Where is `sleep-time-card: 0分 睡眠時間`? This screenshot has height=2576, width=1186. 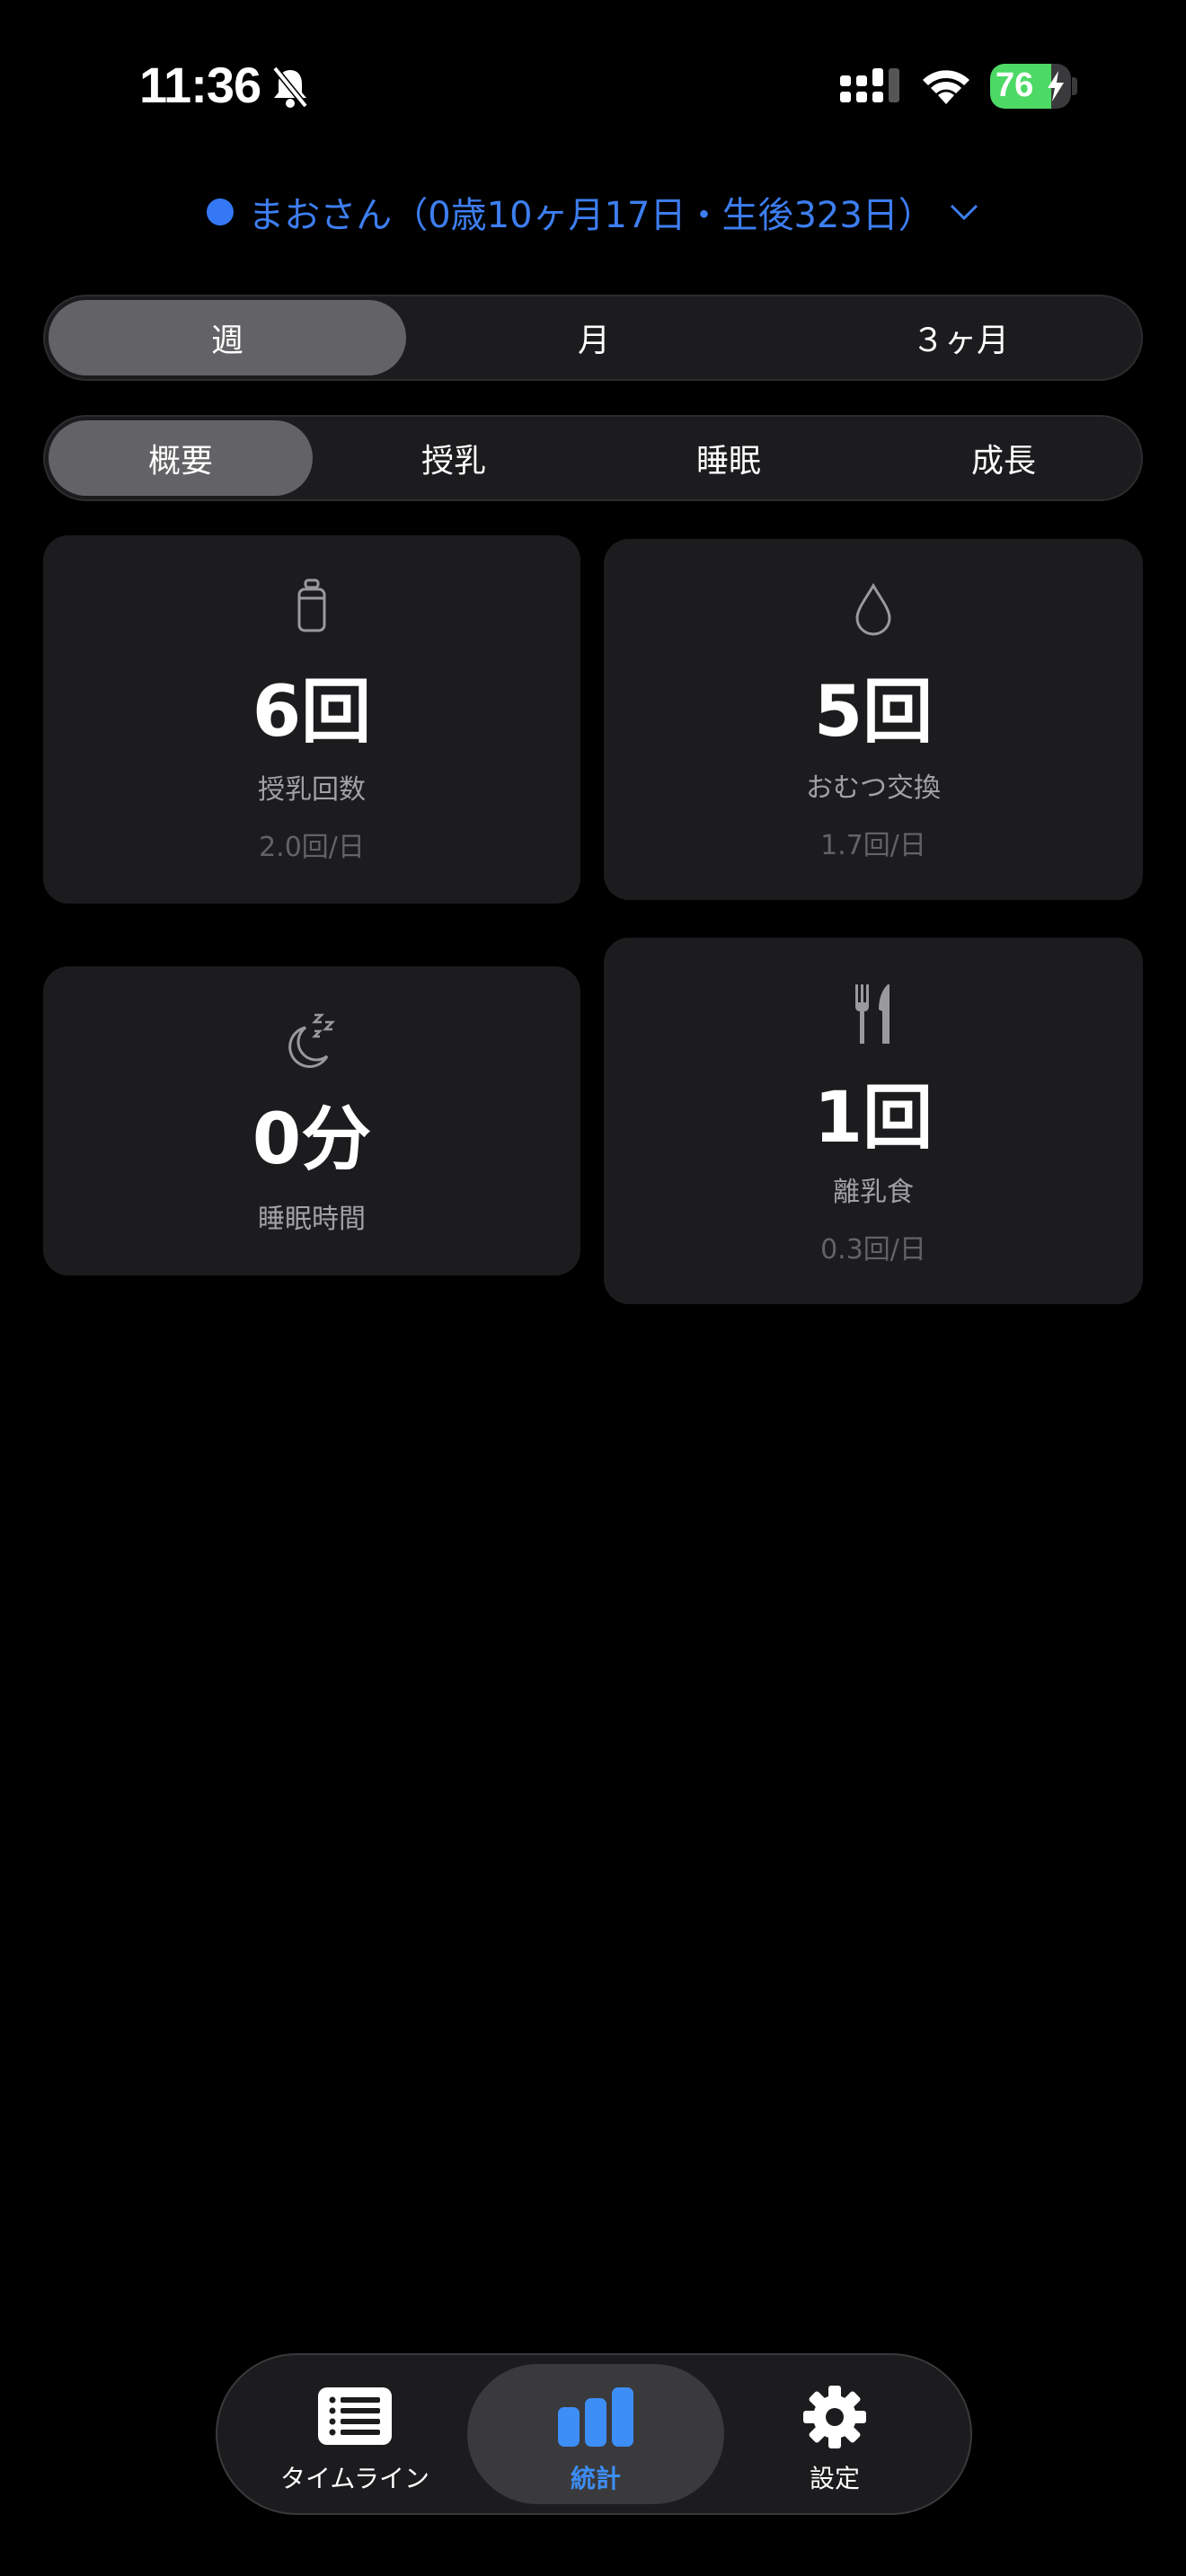
sleep-time-card: 0分 睡眠時間 is located at coordinates (311, 1120).